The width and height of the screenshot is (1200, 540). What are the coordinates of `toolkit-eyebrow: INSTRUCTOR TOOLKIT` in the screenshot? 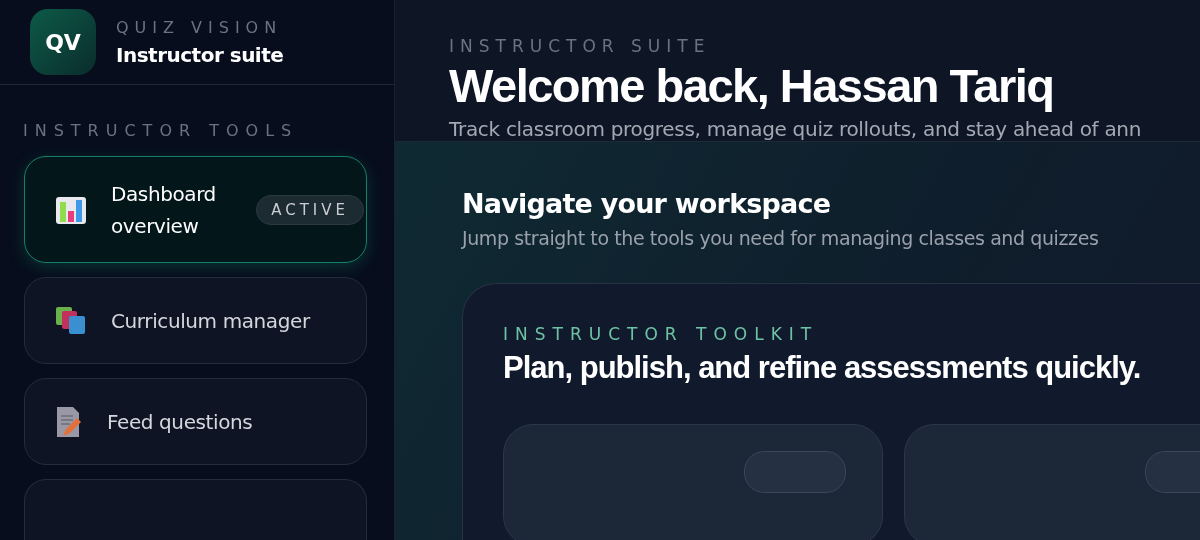 It's located at (661, 334).